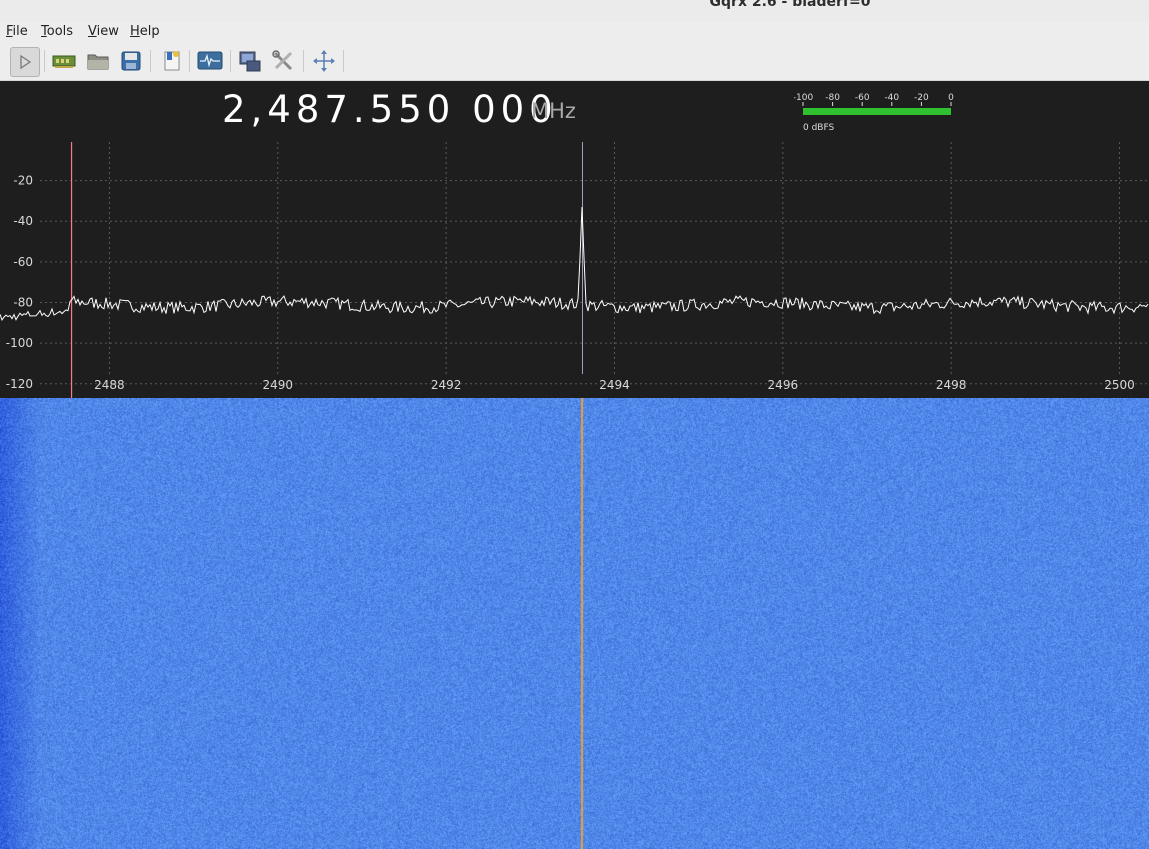 This screenshot has width=1149, height=849. I want to click on remote-control-button, so click(250, 61).